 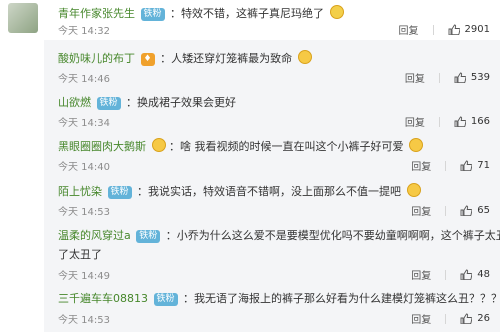 What do you see at coordinates (103, 298) in the screenshot?
I see `username: 三千遍车车08813` at bounding box center [103, 298].